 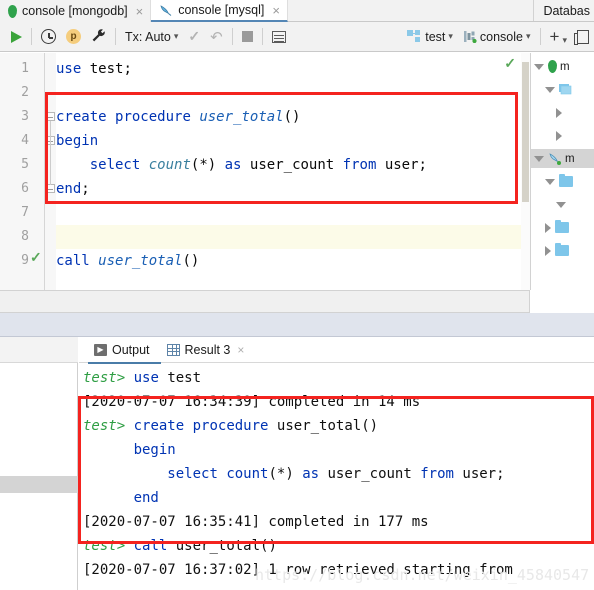 I want to click on database-panel-title: Databas, so click(x=563, y=10).